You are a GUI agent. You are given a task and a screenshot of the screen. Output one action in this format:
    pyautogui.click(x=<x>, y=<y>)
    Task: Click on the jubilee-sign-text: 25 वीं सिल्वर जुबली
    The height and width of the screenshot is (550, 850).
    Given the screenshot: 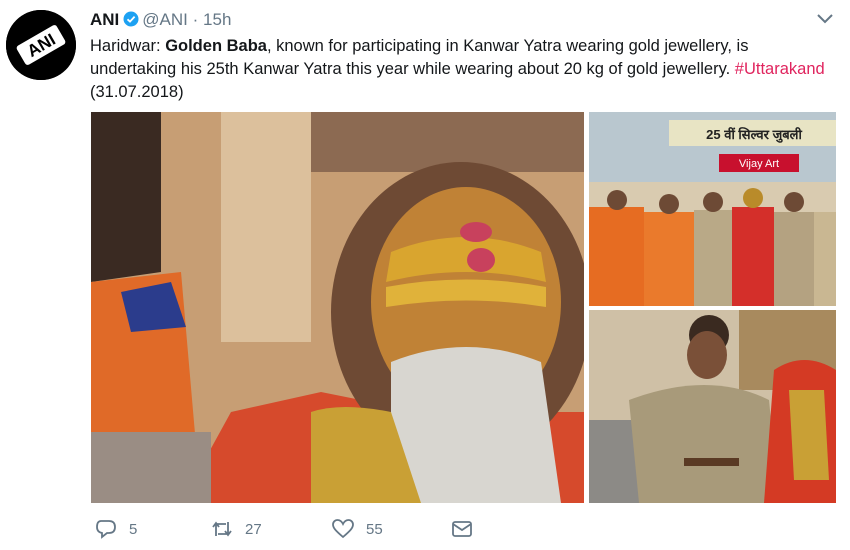 What is the action you would take?
    pyautogui.click(x=754, y=134)
    